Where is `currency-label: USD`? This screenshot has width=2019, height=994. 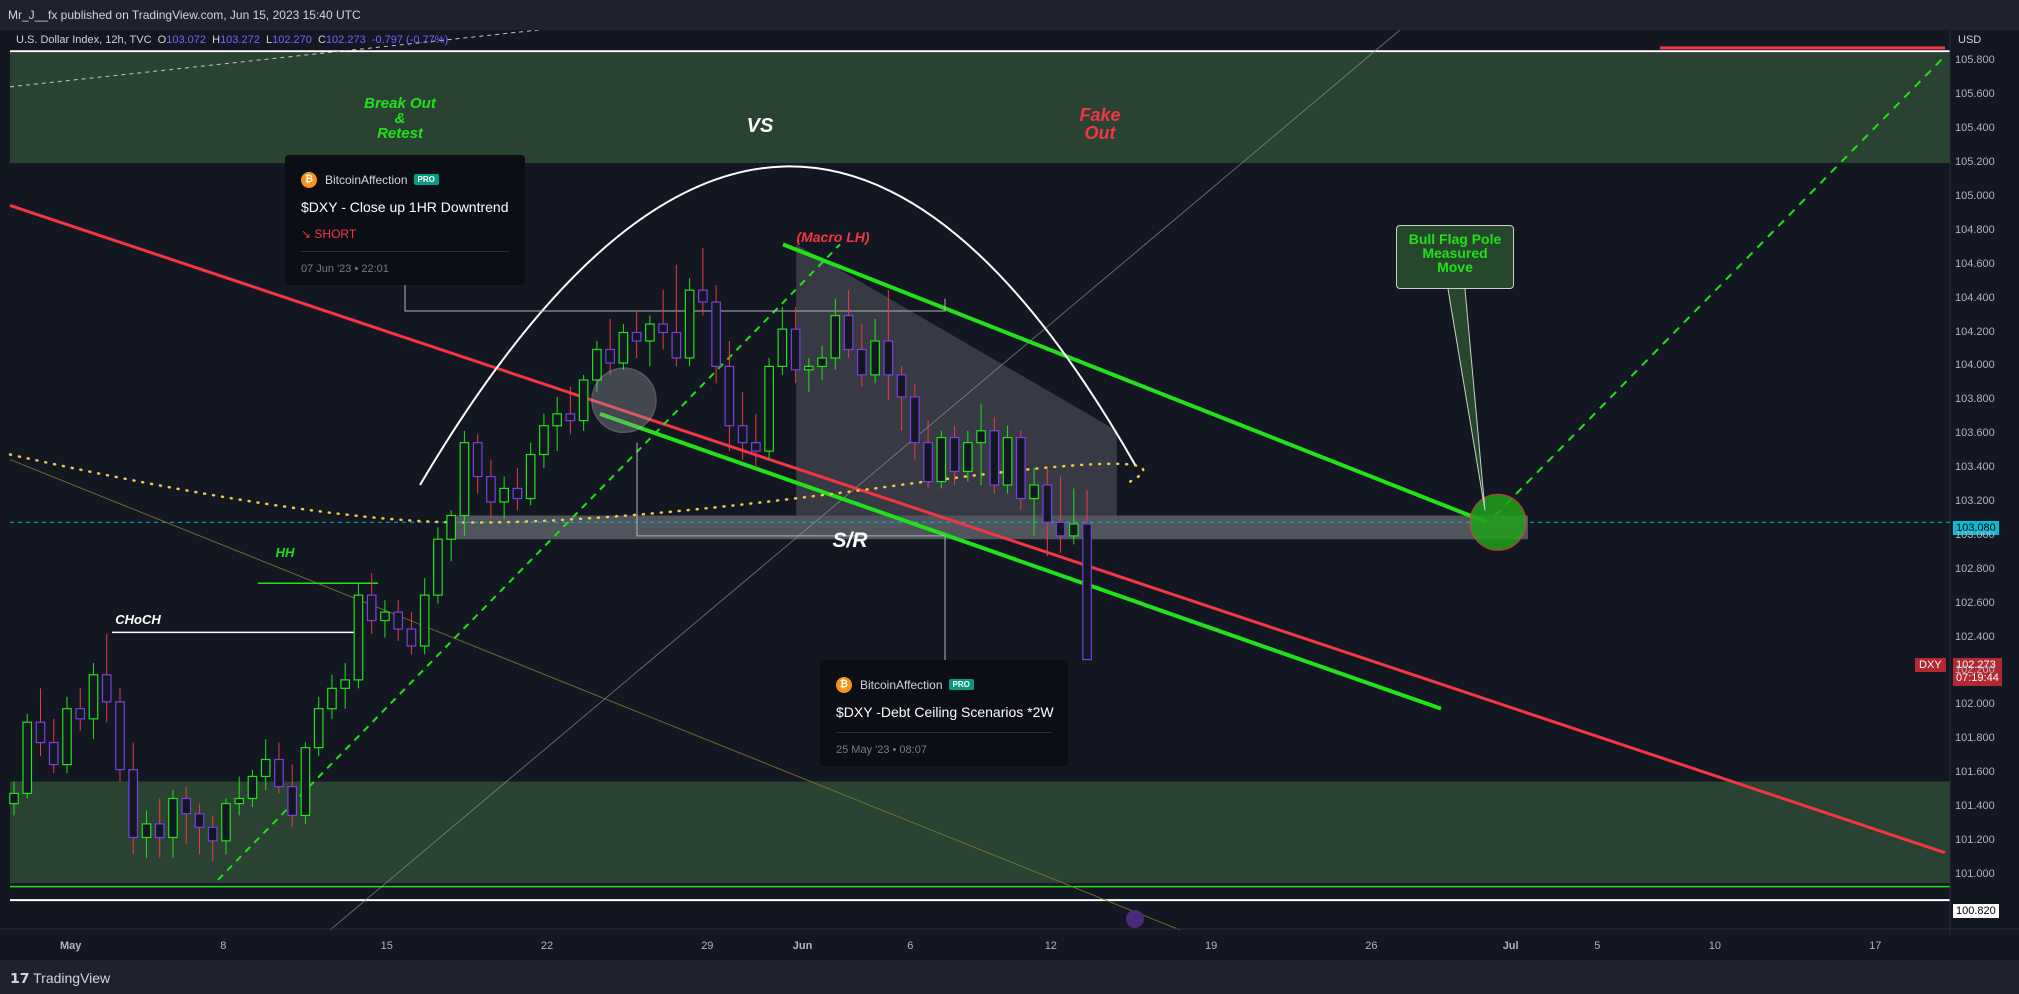
currency-label: USD is located at coordinates (1969, 40).